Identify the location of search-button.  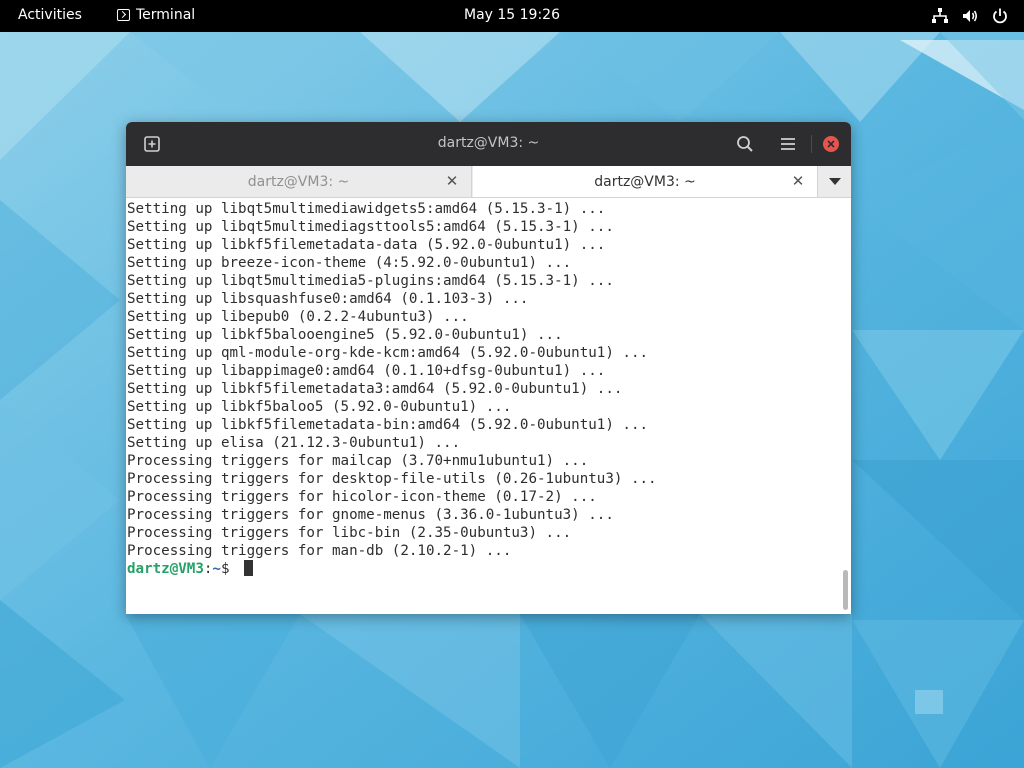
(745, 144).